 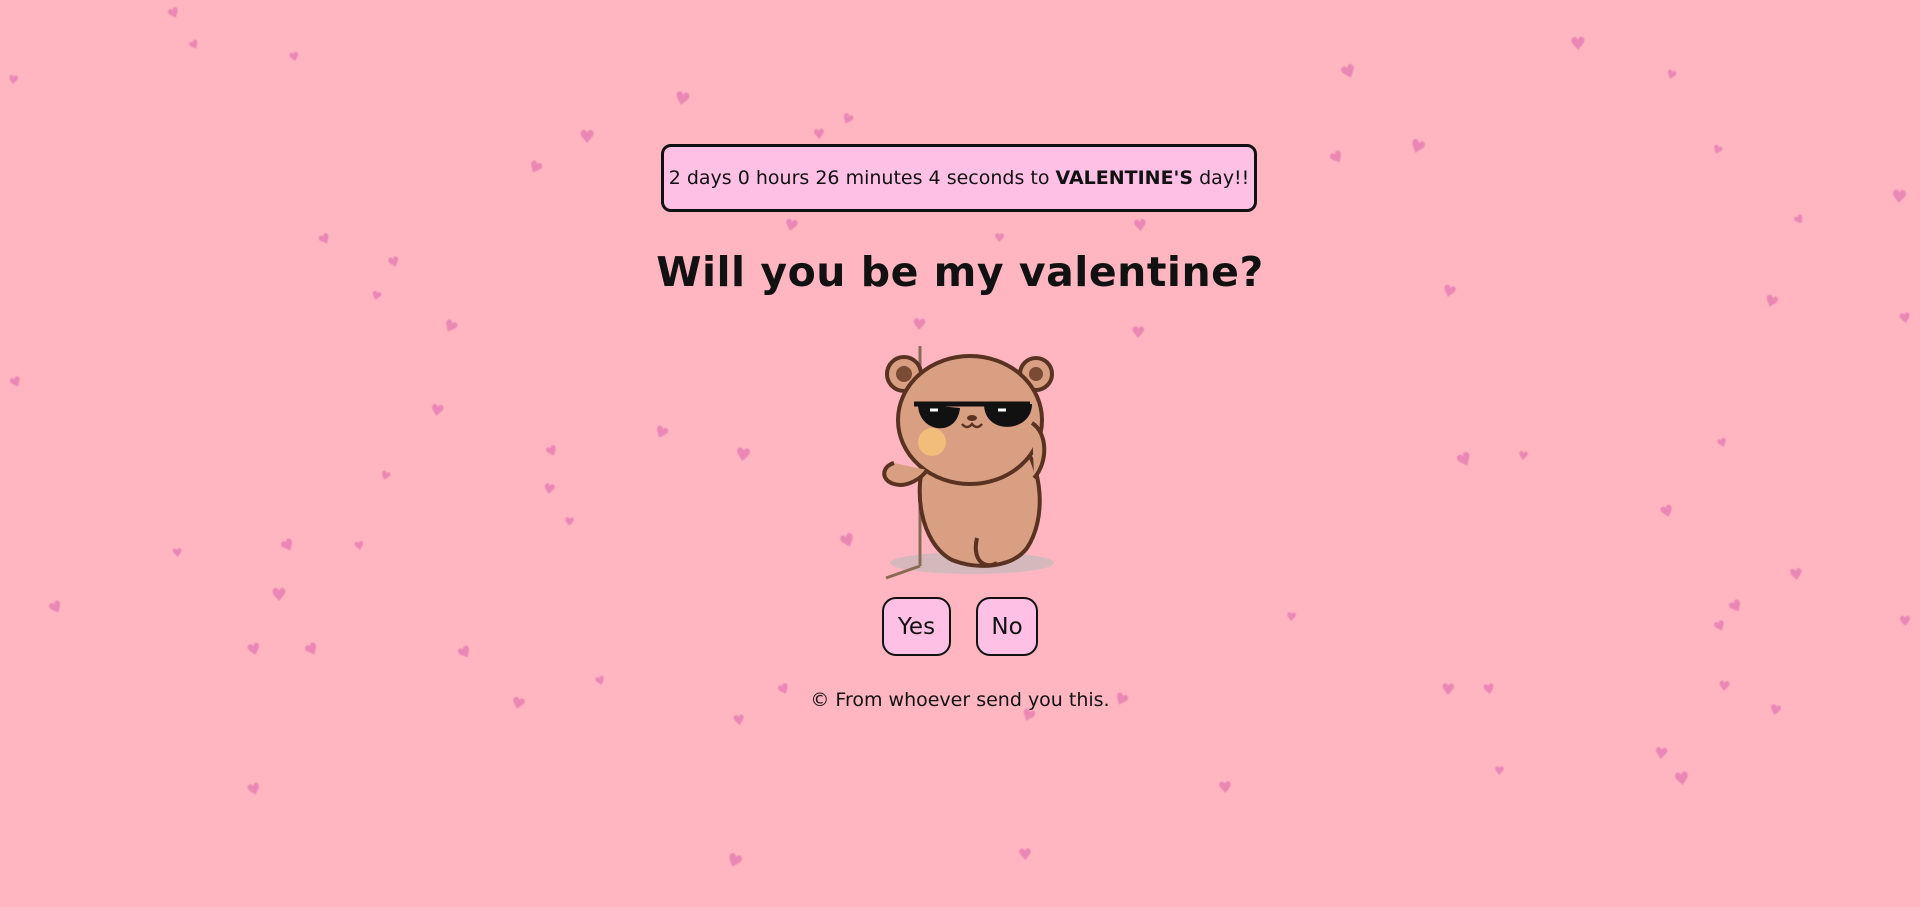 What do you see at coordinates (934, 178) in the screenshot?
I see `countdown-seconds: 4` at bounding box center [934, 178].